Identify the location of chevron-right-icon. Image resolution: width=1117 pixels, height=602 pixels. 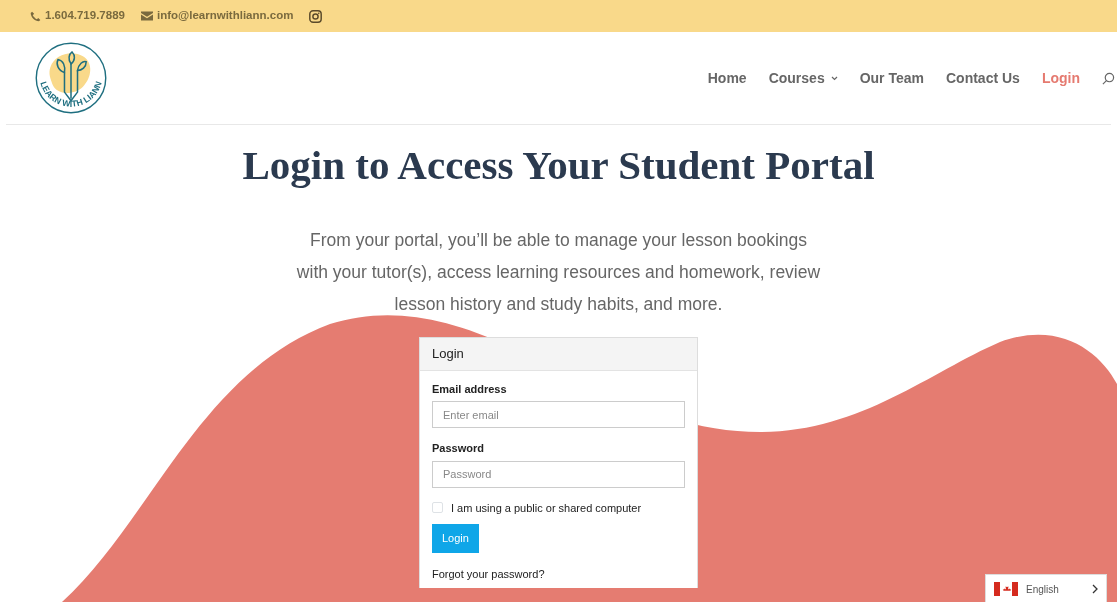
(1095, 589).